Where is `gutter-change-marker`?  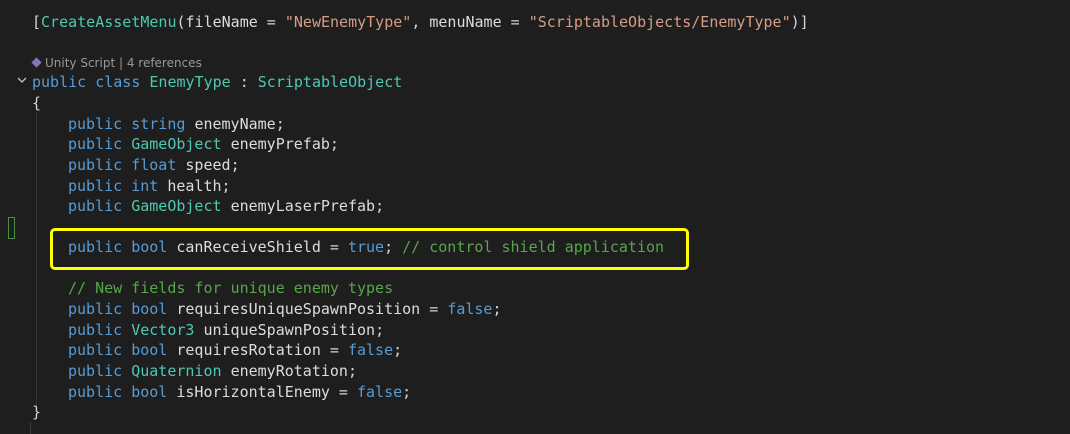 gutter-change-marker is located at coordinates (11, 228).